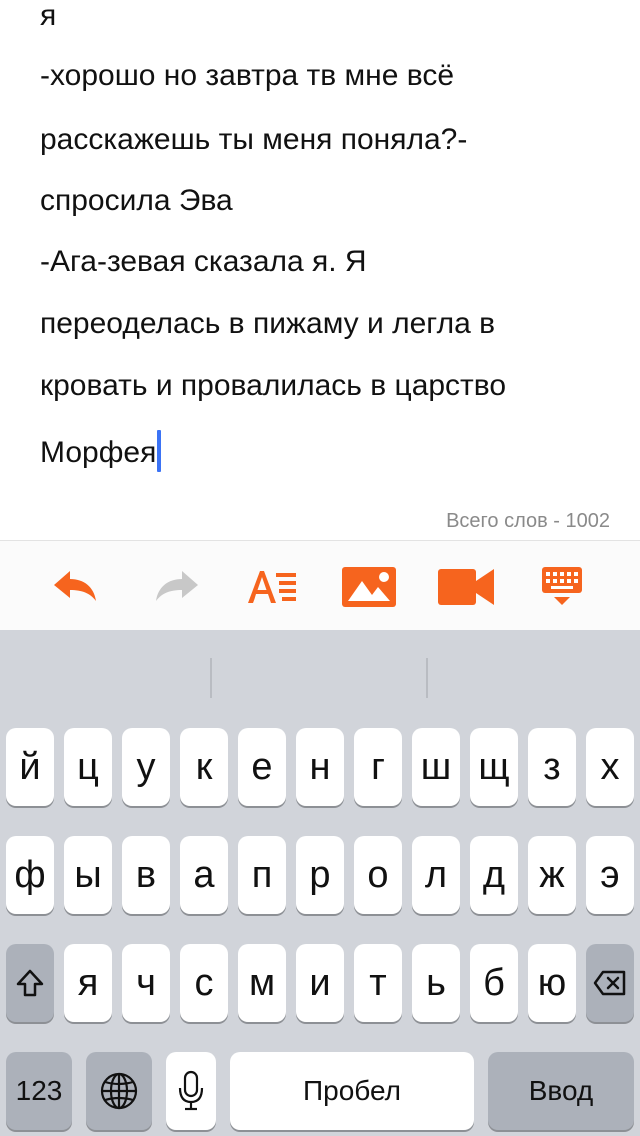 This screenshot has width=640, height=1136. What do you see at coordinates (204, 875) in the screenshot?
I see `letter-key: а` at bounding box center [204, 875].